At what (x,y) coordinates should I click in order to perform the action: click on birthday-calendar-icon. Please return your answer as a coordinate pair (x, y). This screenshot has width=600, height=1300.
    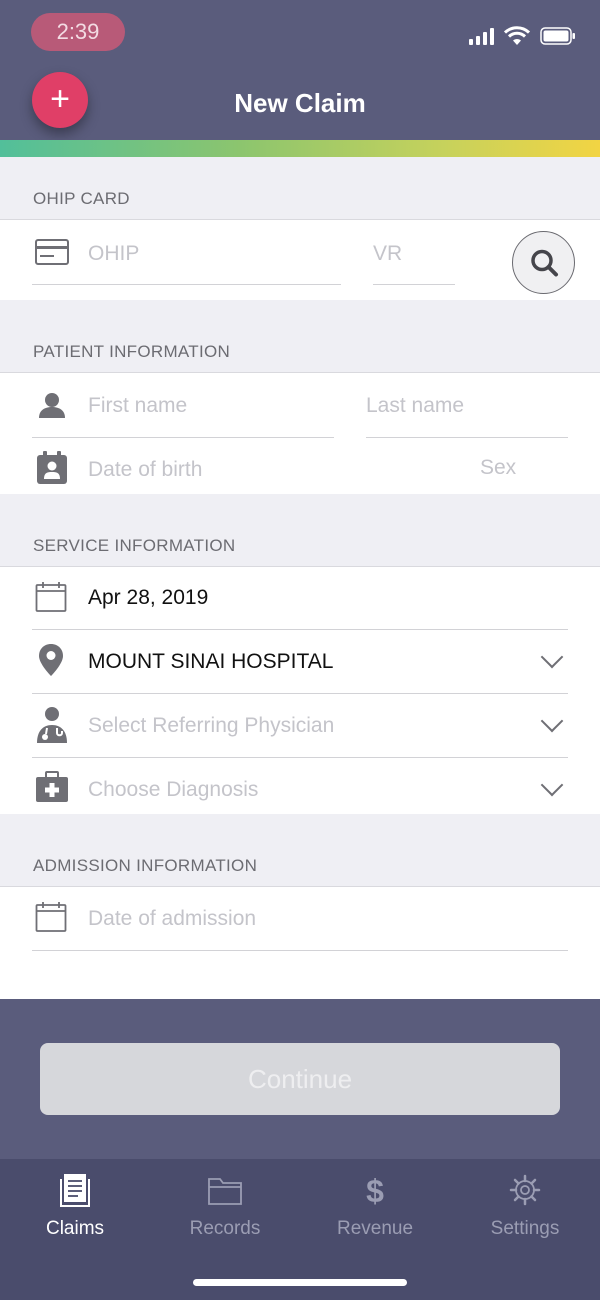
    Looking at the image, I should click on (52, 467).